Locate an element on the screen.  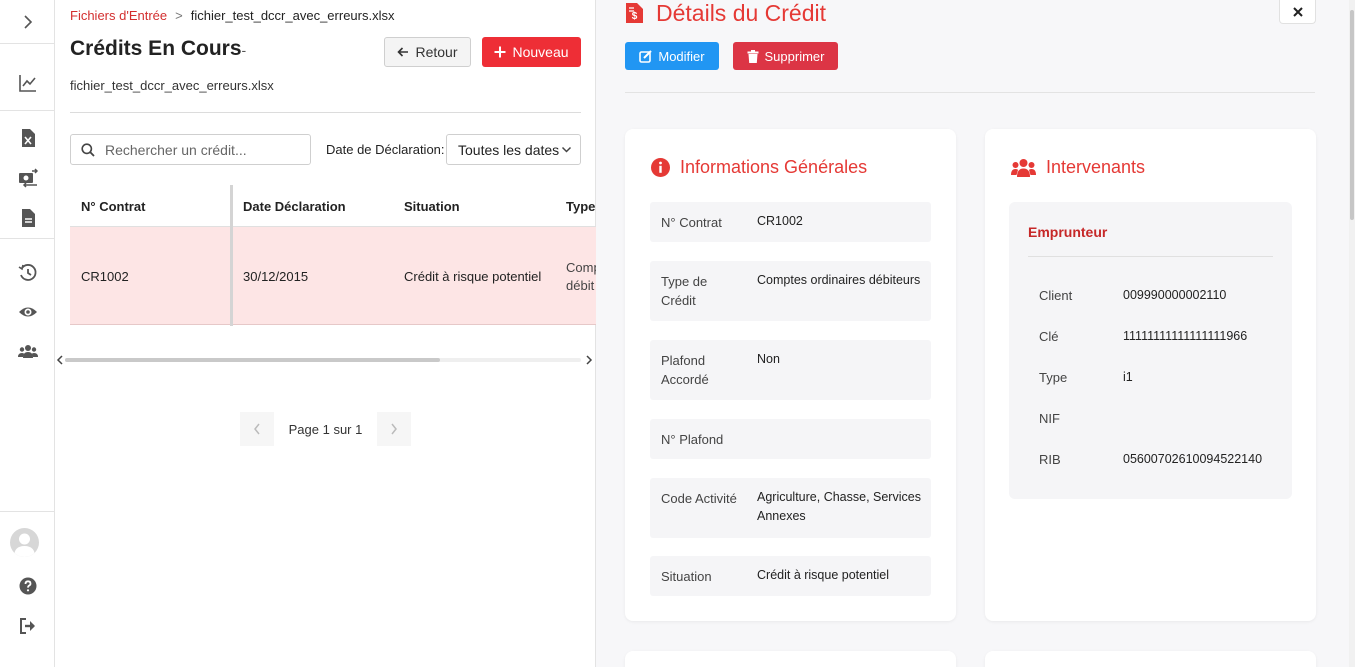
sidebar-item-users is located at coordinates (27, 352).